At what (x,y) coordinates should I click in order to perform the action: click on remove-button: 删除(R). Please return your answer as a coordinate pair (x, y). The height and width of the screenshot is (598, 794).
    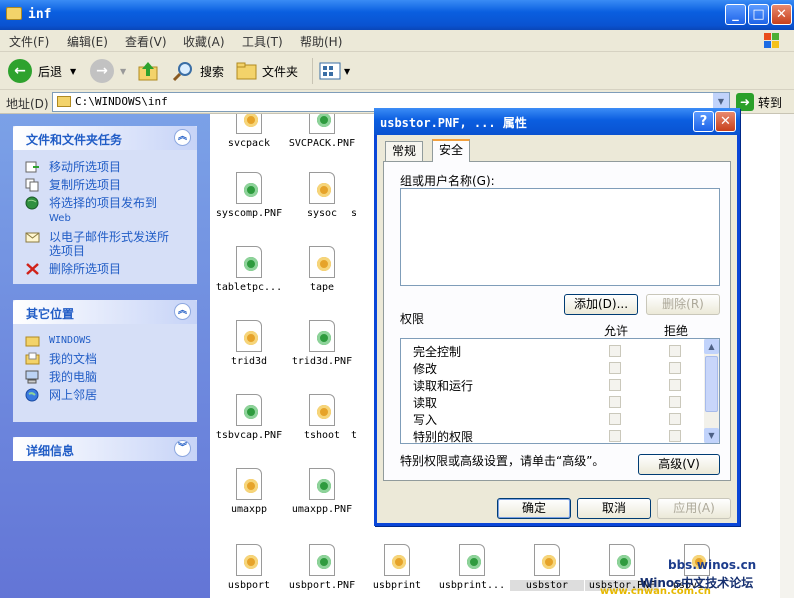
    Looking at the image, I should click on (683, 304).